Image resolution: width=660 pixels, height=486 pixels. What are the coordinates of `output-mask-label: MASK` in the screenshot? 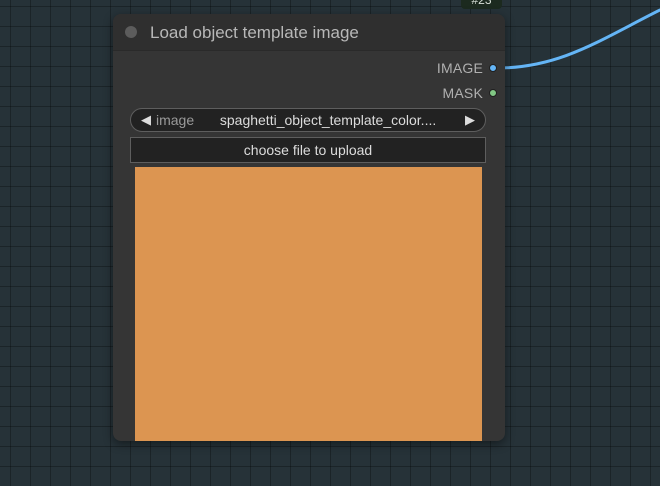 It's located at (462, 93).